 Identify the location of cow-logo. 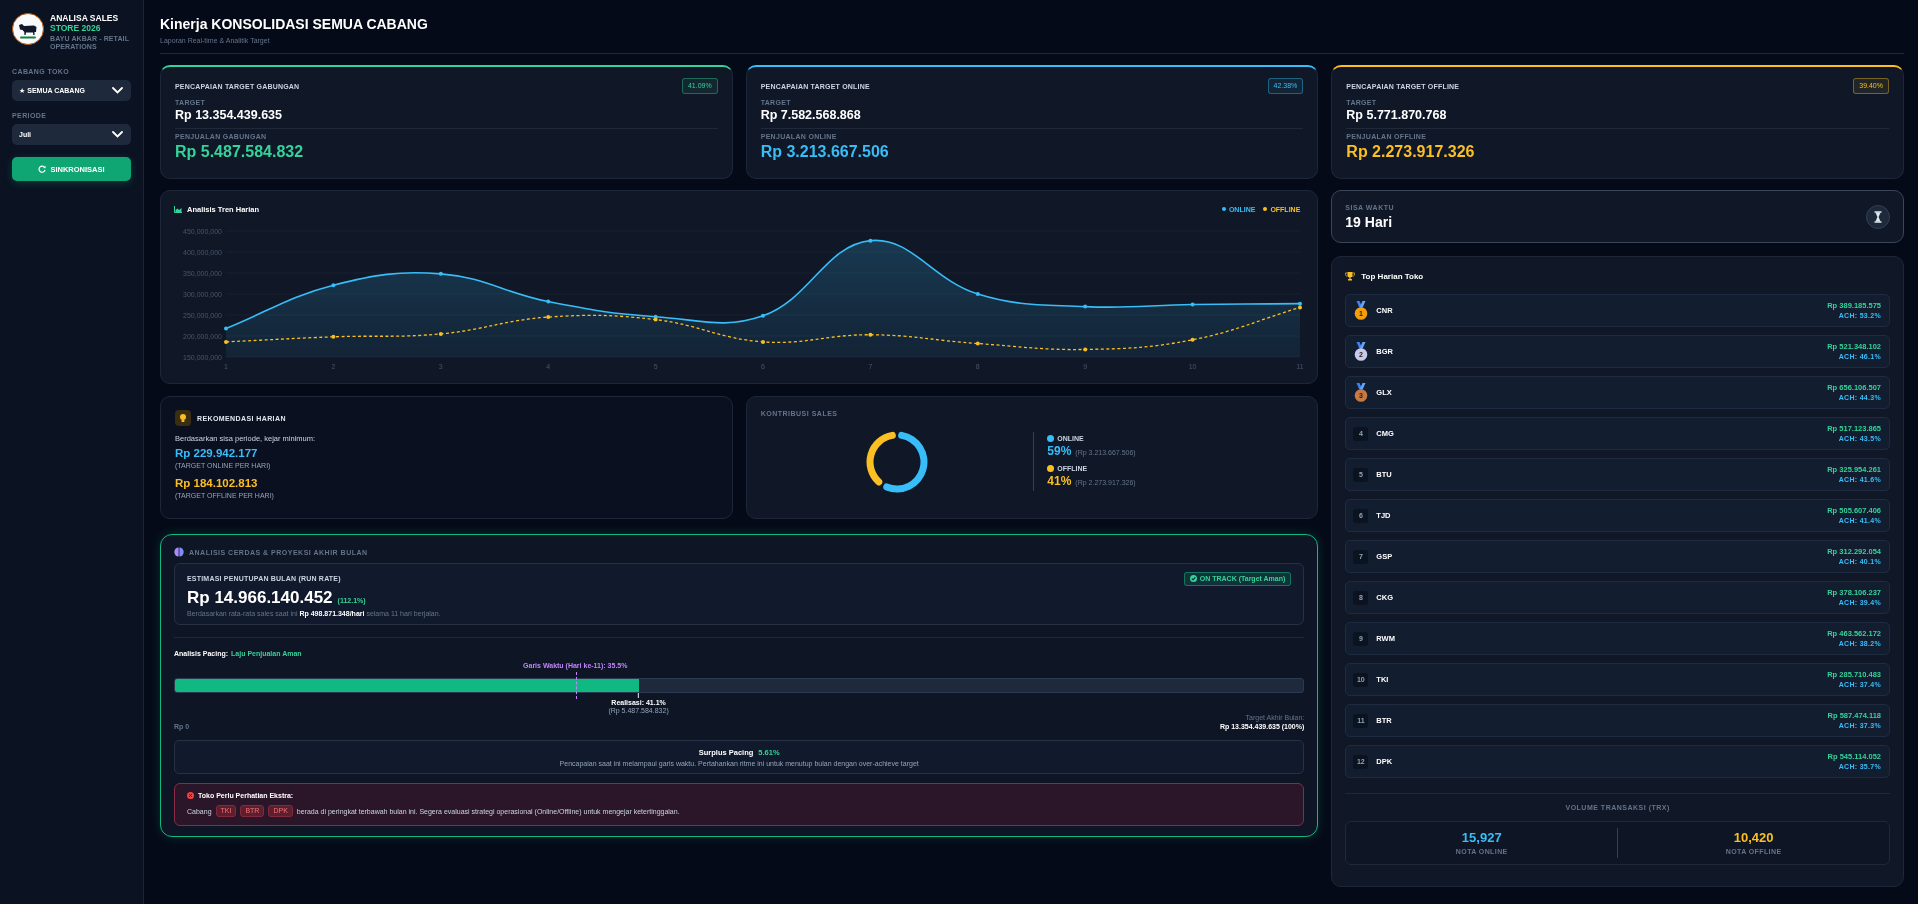
(28, 29).